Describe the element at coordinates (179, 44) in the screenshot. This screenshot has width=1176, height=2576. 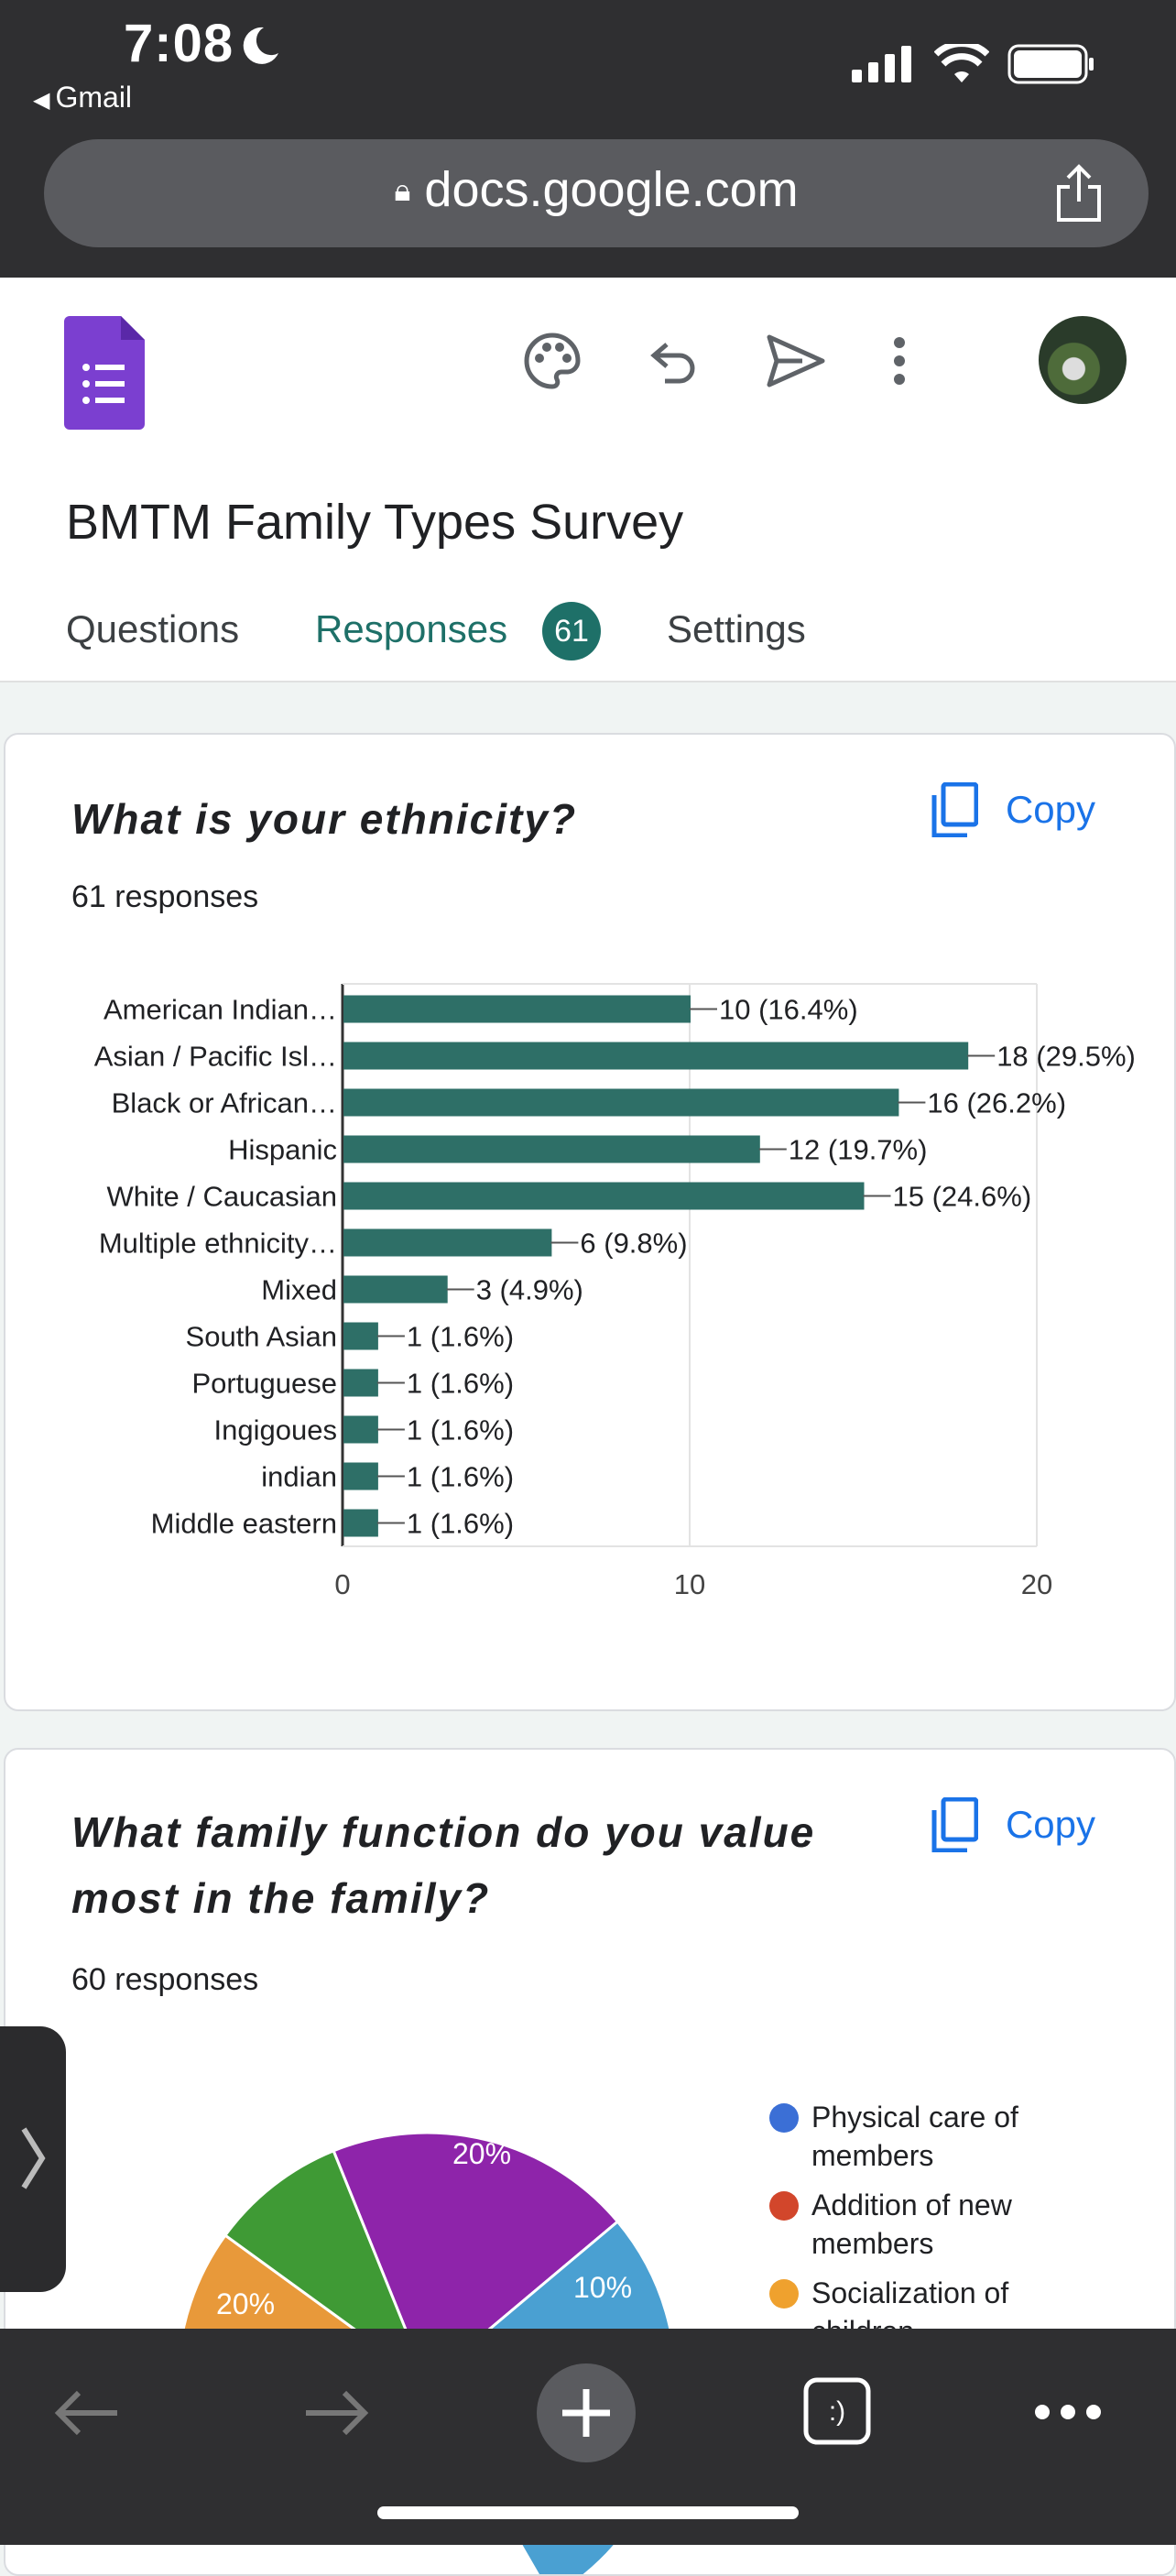
I see `status-time: 7:08` at that location.